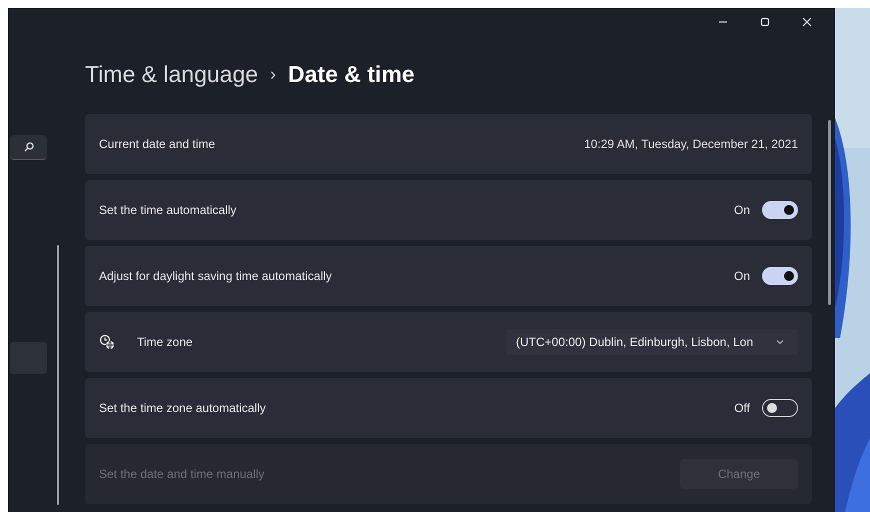  What do you see at coordinates (107, 342) in the screenshot?
I see `clock-globe-icon` at bounding box center [107, 342].